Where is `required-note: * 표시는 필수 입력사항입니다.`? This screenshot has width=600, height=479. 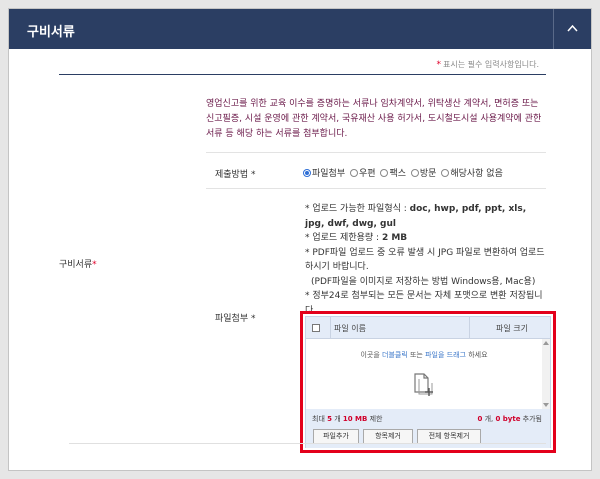 required-note: * 표시는 필수 입력사항입니다. is located at coordinates (488, 64).